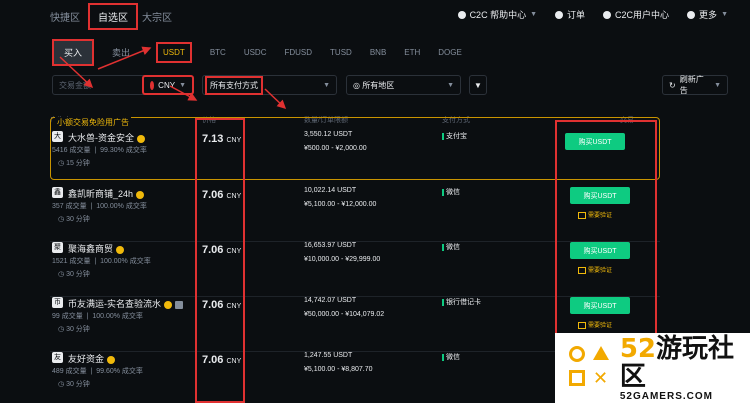 The width and height of the screenshot is (750, 403). Describe the element at coordinates (358, 85) in the screenshot. I see `globe-icon: ◎` at that location.